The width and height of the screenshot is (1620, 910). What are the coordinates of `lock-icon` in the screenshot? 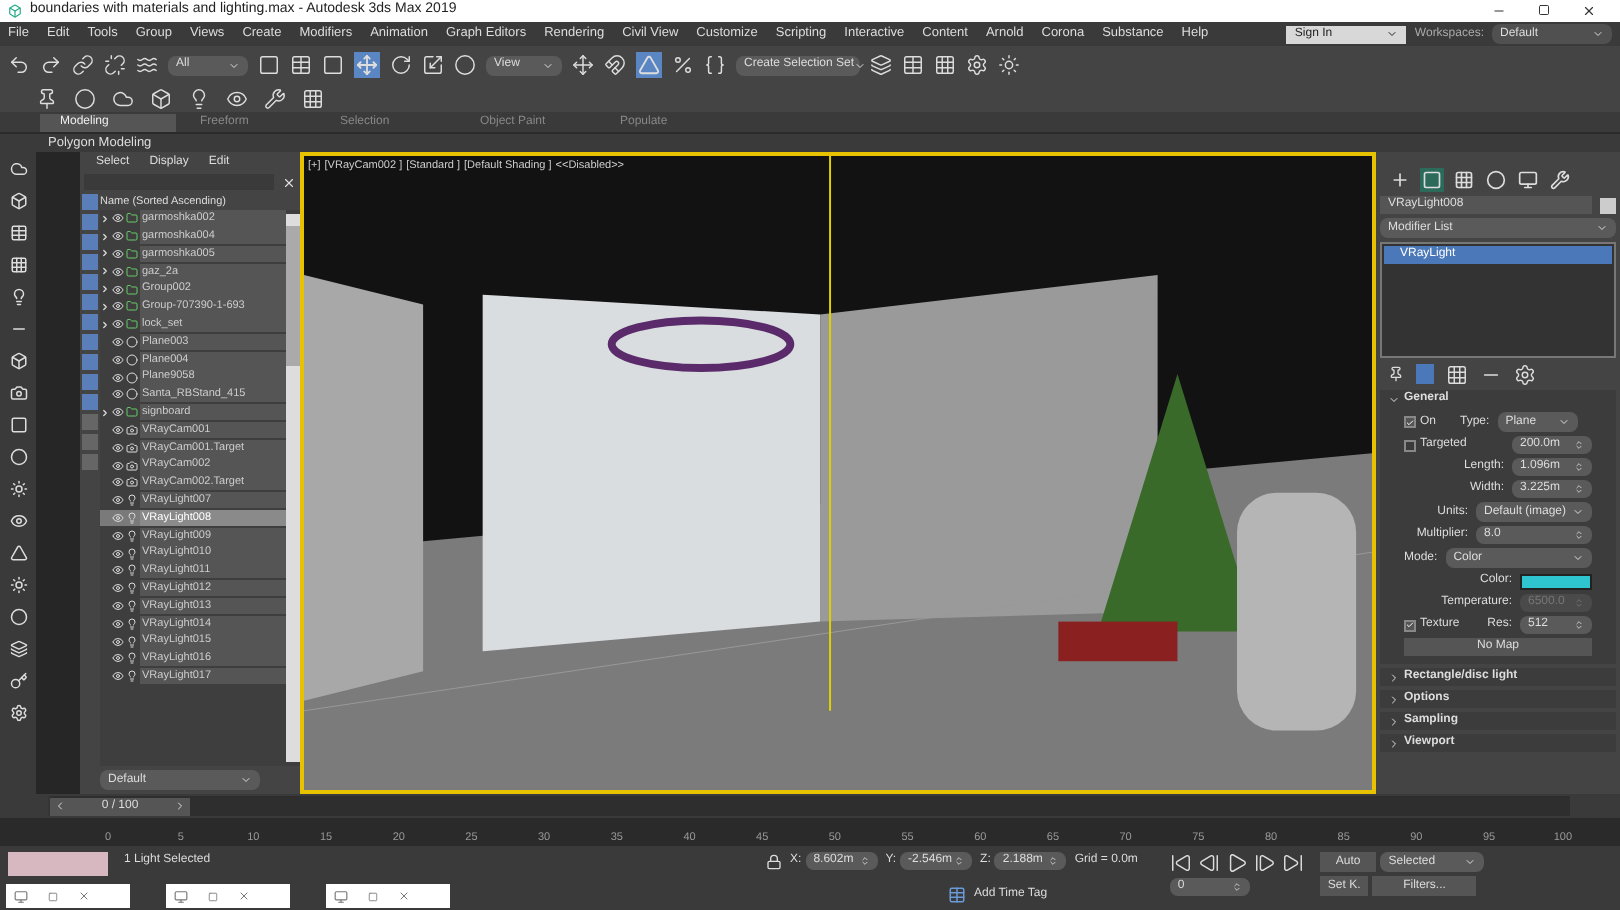 It's located at (774, 861).